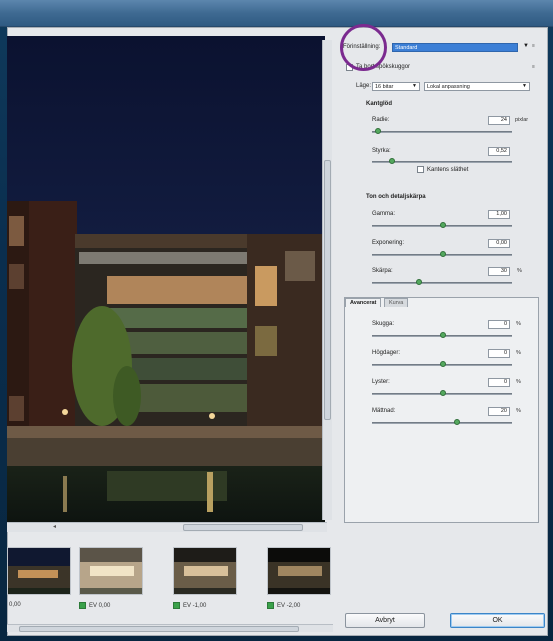 This screenshot has height=641, width=553. I want to click on tab-advanced: Avancerat, so click(363, 302).